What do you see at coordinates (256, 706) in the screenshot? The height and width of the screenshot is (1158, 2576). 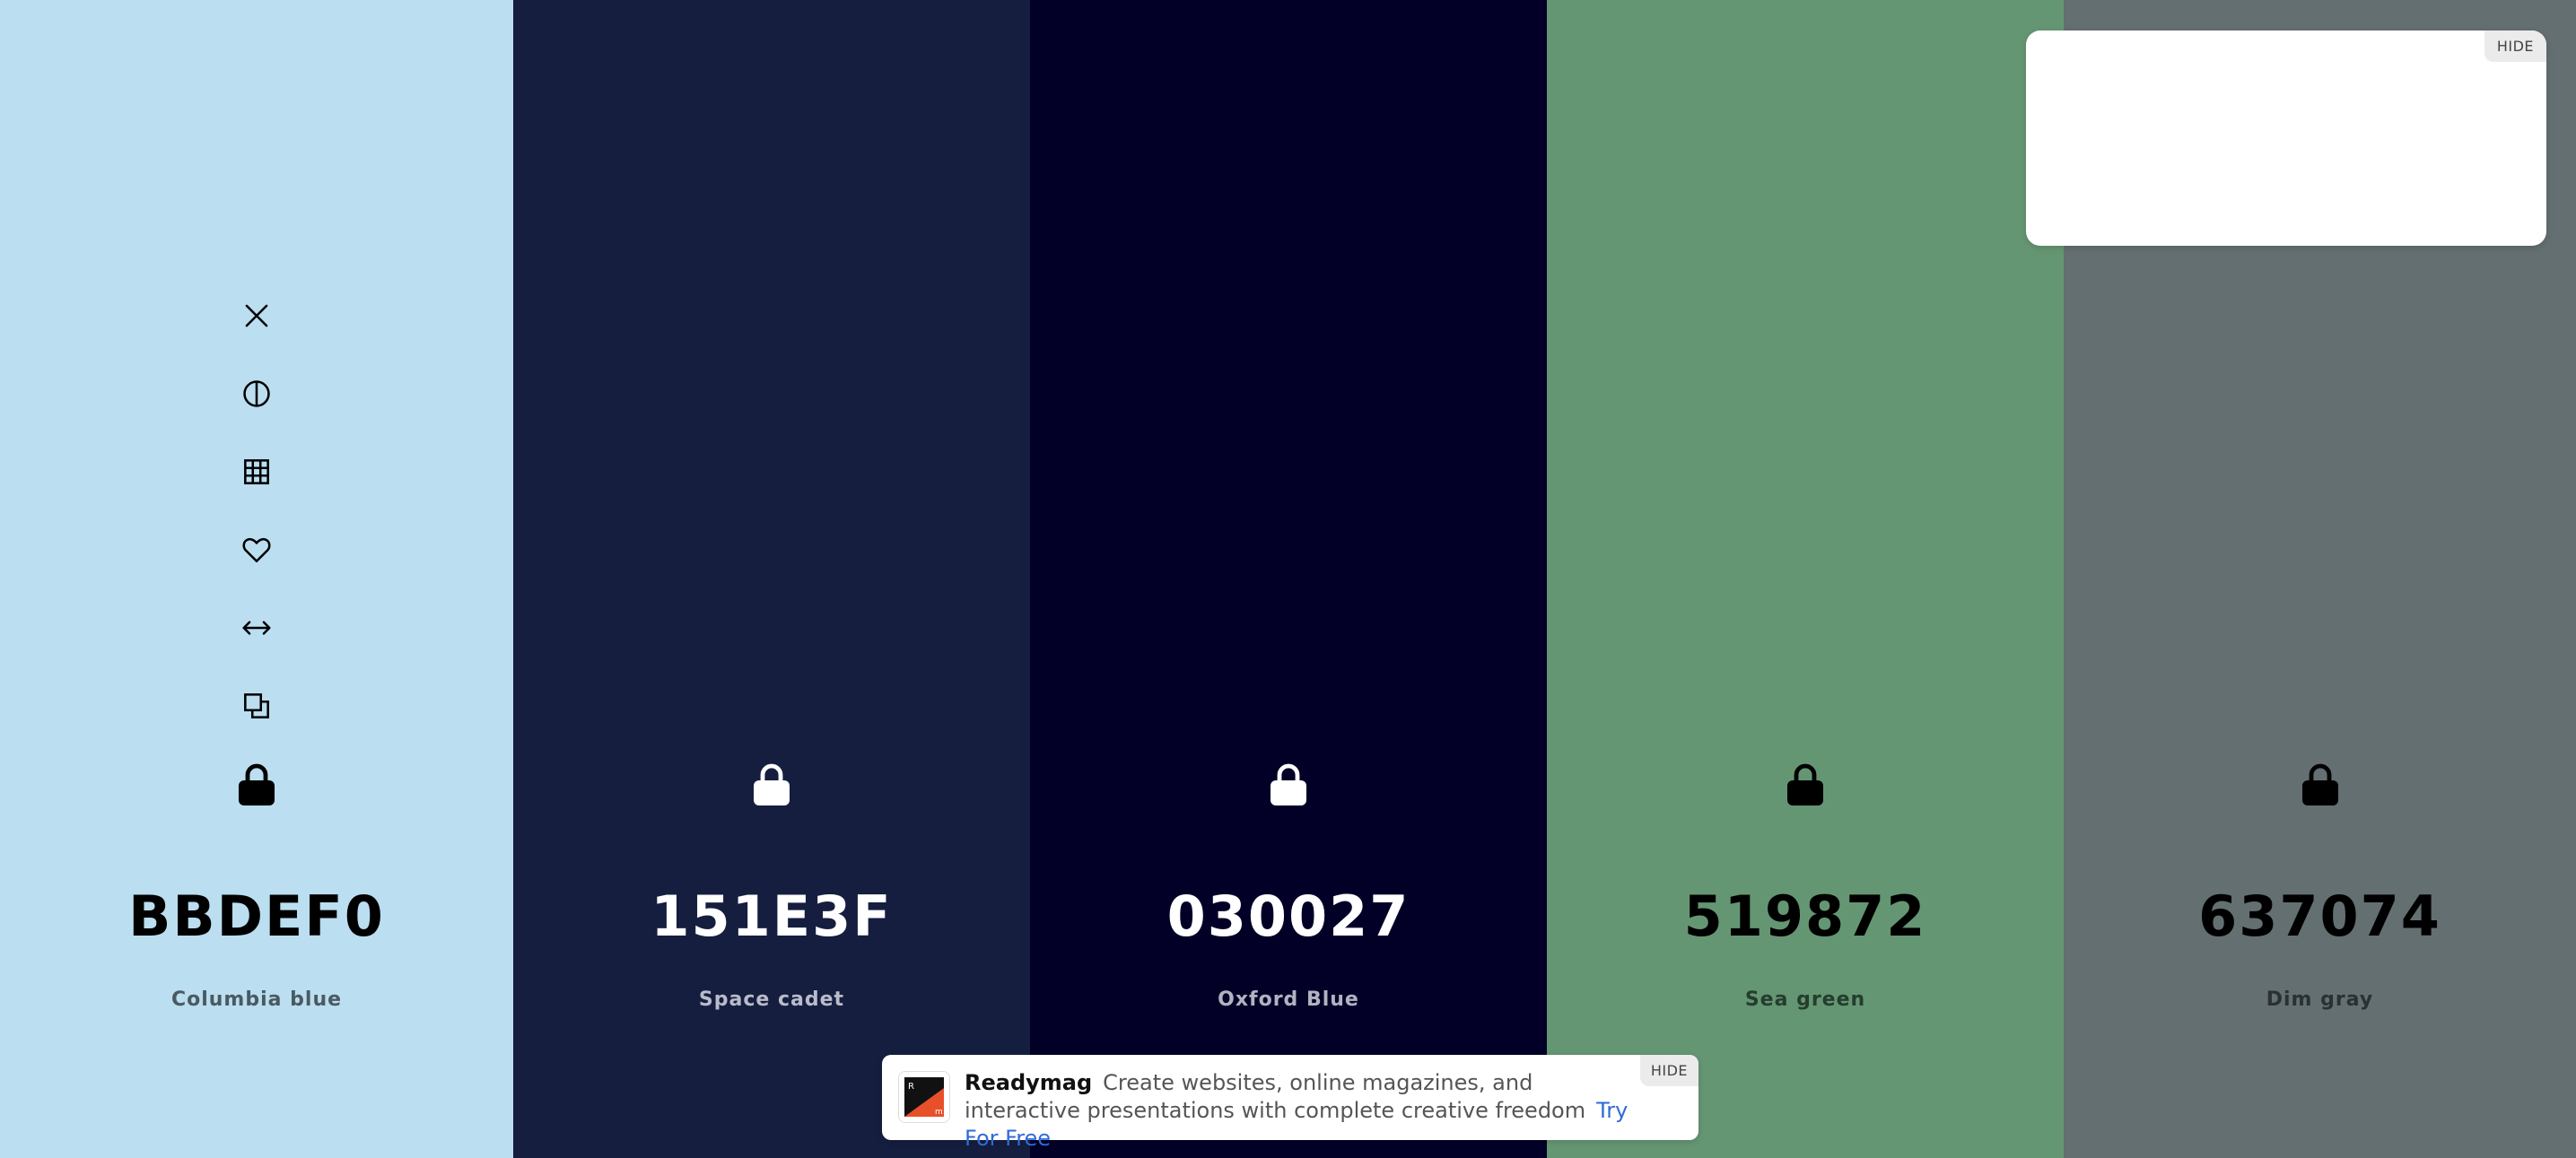 I see `copy-icon` at bounding box center [256, 706].